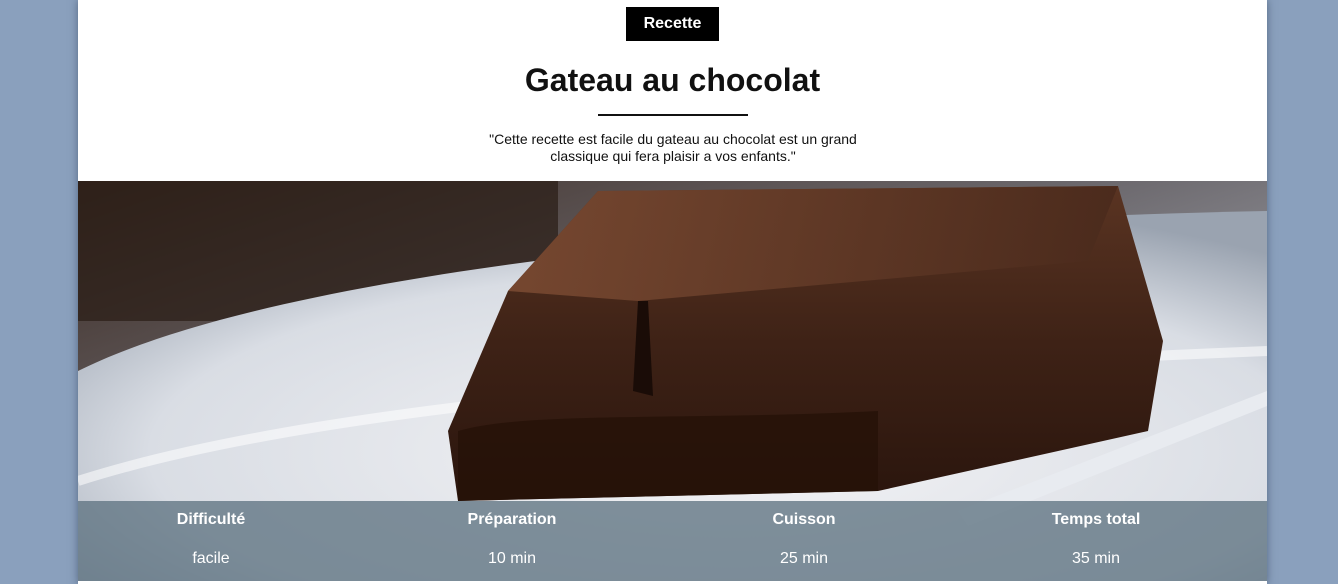 The height and width of the screenshot is (584, 1338). I want to click on stat-label: Préparation, so click(512, 519).